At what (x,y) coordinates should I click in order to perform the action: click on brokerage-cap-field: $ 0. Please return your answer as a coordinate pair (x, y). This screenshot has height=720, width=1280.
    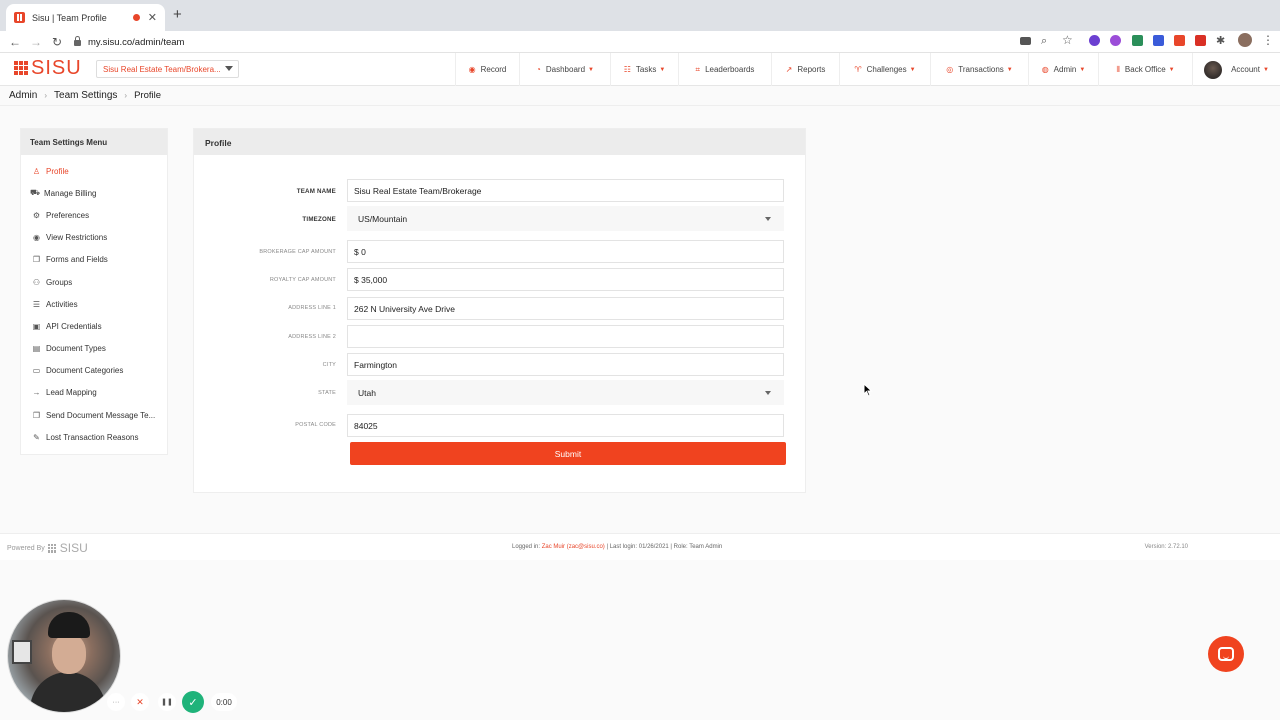
    Looking at the image, I should click on (565, 251).